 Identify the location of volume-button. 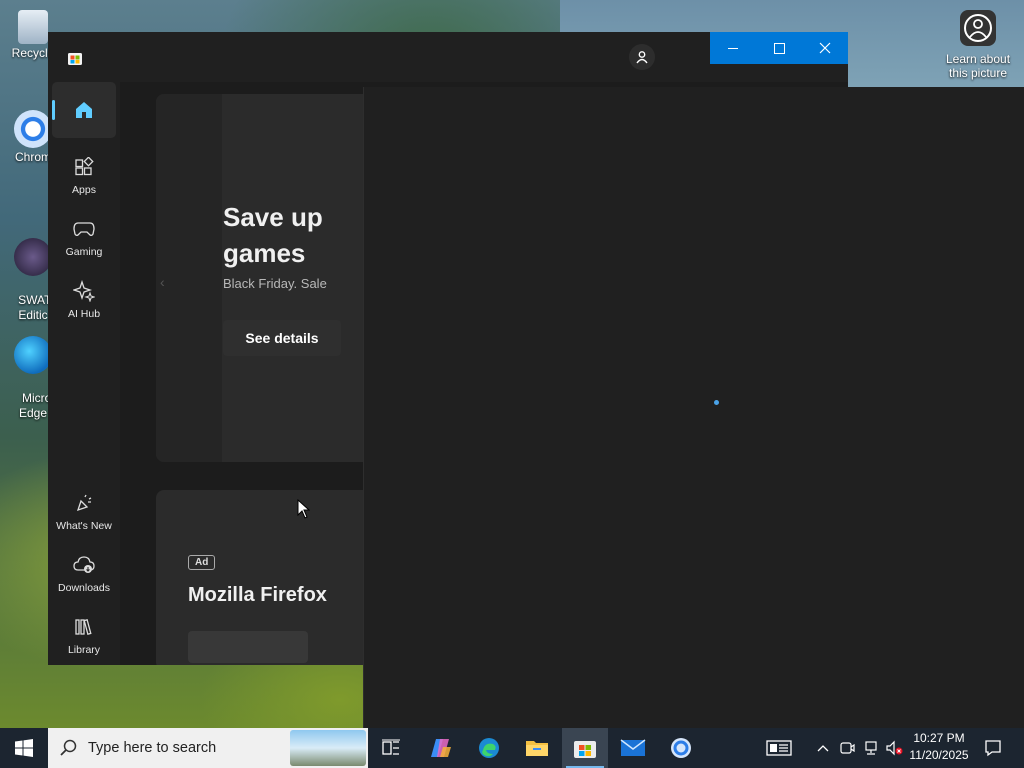
(894, 748).